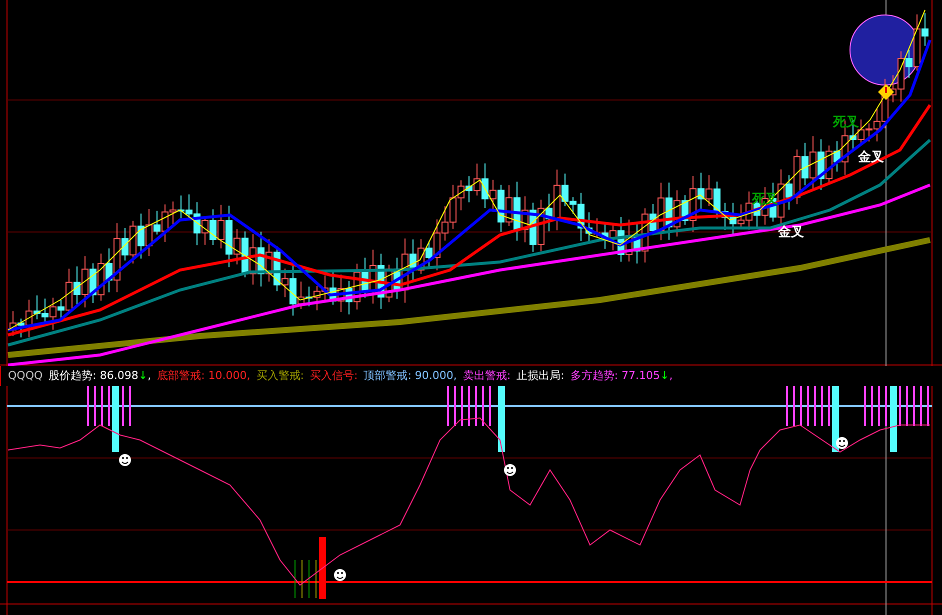 The width and height of the screenshot is (942, 615). I want to click on legend-entry: 底部警戒: 10.000,, so click(203, 376).